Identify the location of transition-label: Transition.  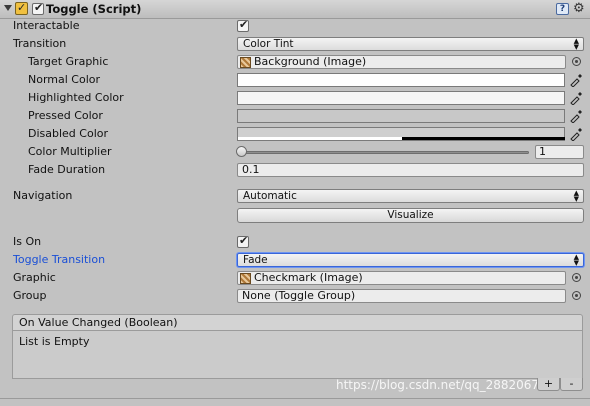
(40, 43).